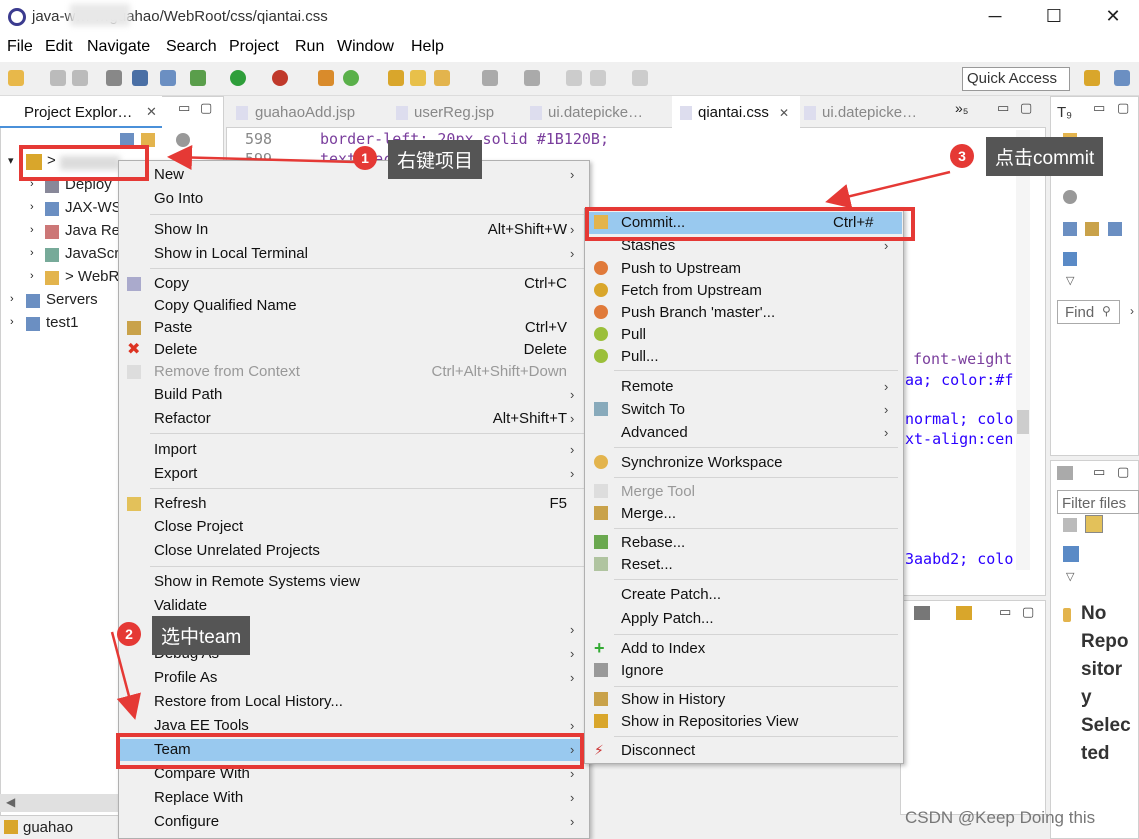 The width and height of the screenshot is (1139, 839). I want to click on step3-badge: 3, so click(962, 156).